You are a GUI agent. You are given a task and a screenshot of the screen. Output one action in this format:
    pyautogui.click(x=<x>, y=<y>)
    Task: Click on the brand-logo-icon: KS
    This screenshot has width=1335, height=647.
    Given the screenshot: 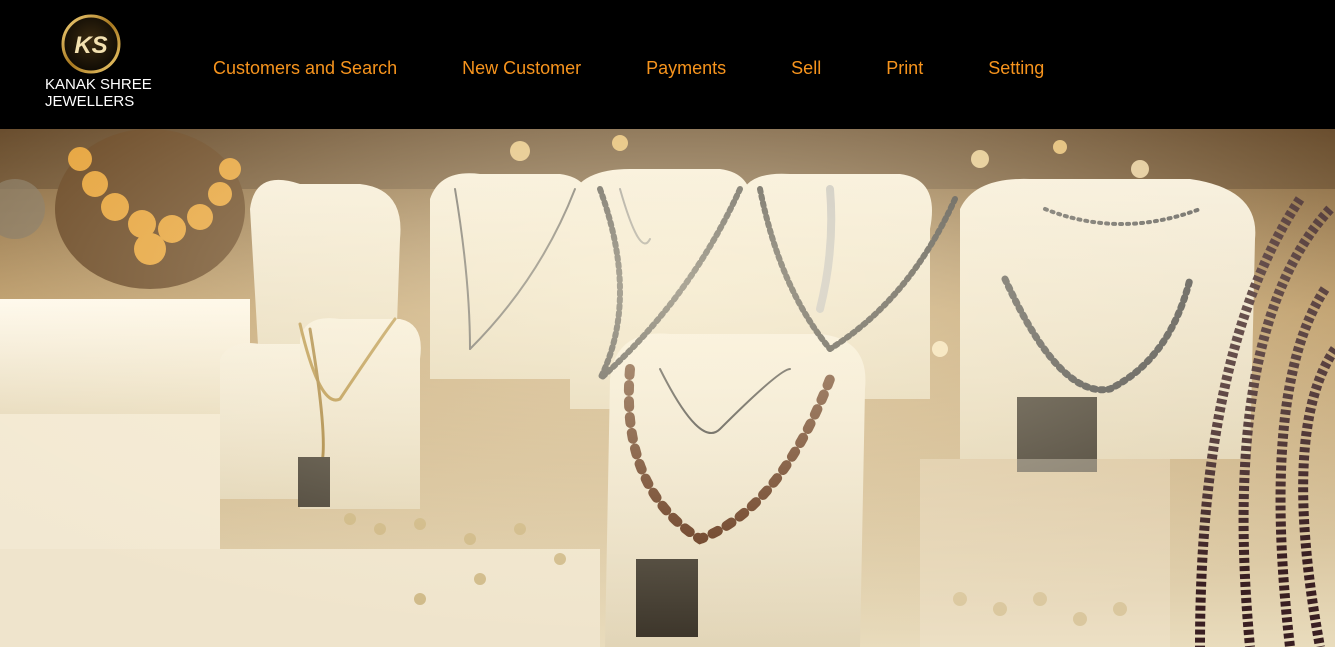 What is the action you would take?
    pyautogui.click(x=91, y=44)
    